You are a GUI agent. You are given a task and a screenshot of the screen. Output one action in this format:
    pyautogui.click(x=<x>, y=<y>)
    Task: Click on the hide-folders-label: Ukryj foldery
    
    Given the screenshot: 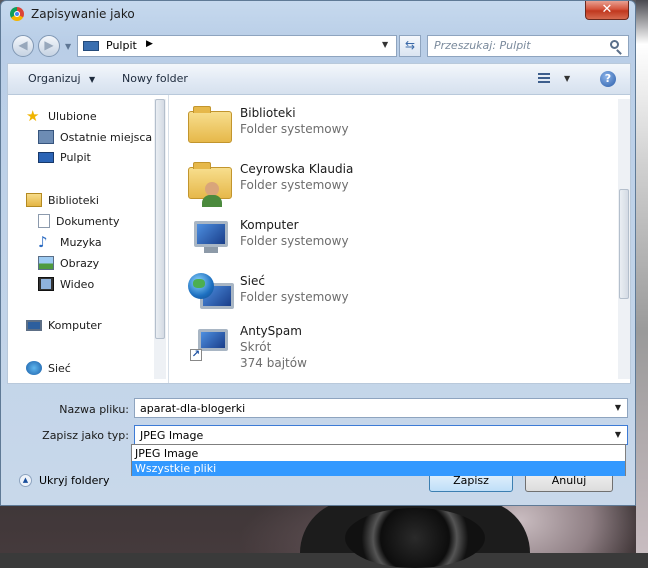 What is the action you would take?
    pyautogui.click(x=74, y=480)
    